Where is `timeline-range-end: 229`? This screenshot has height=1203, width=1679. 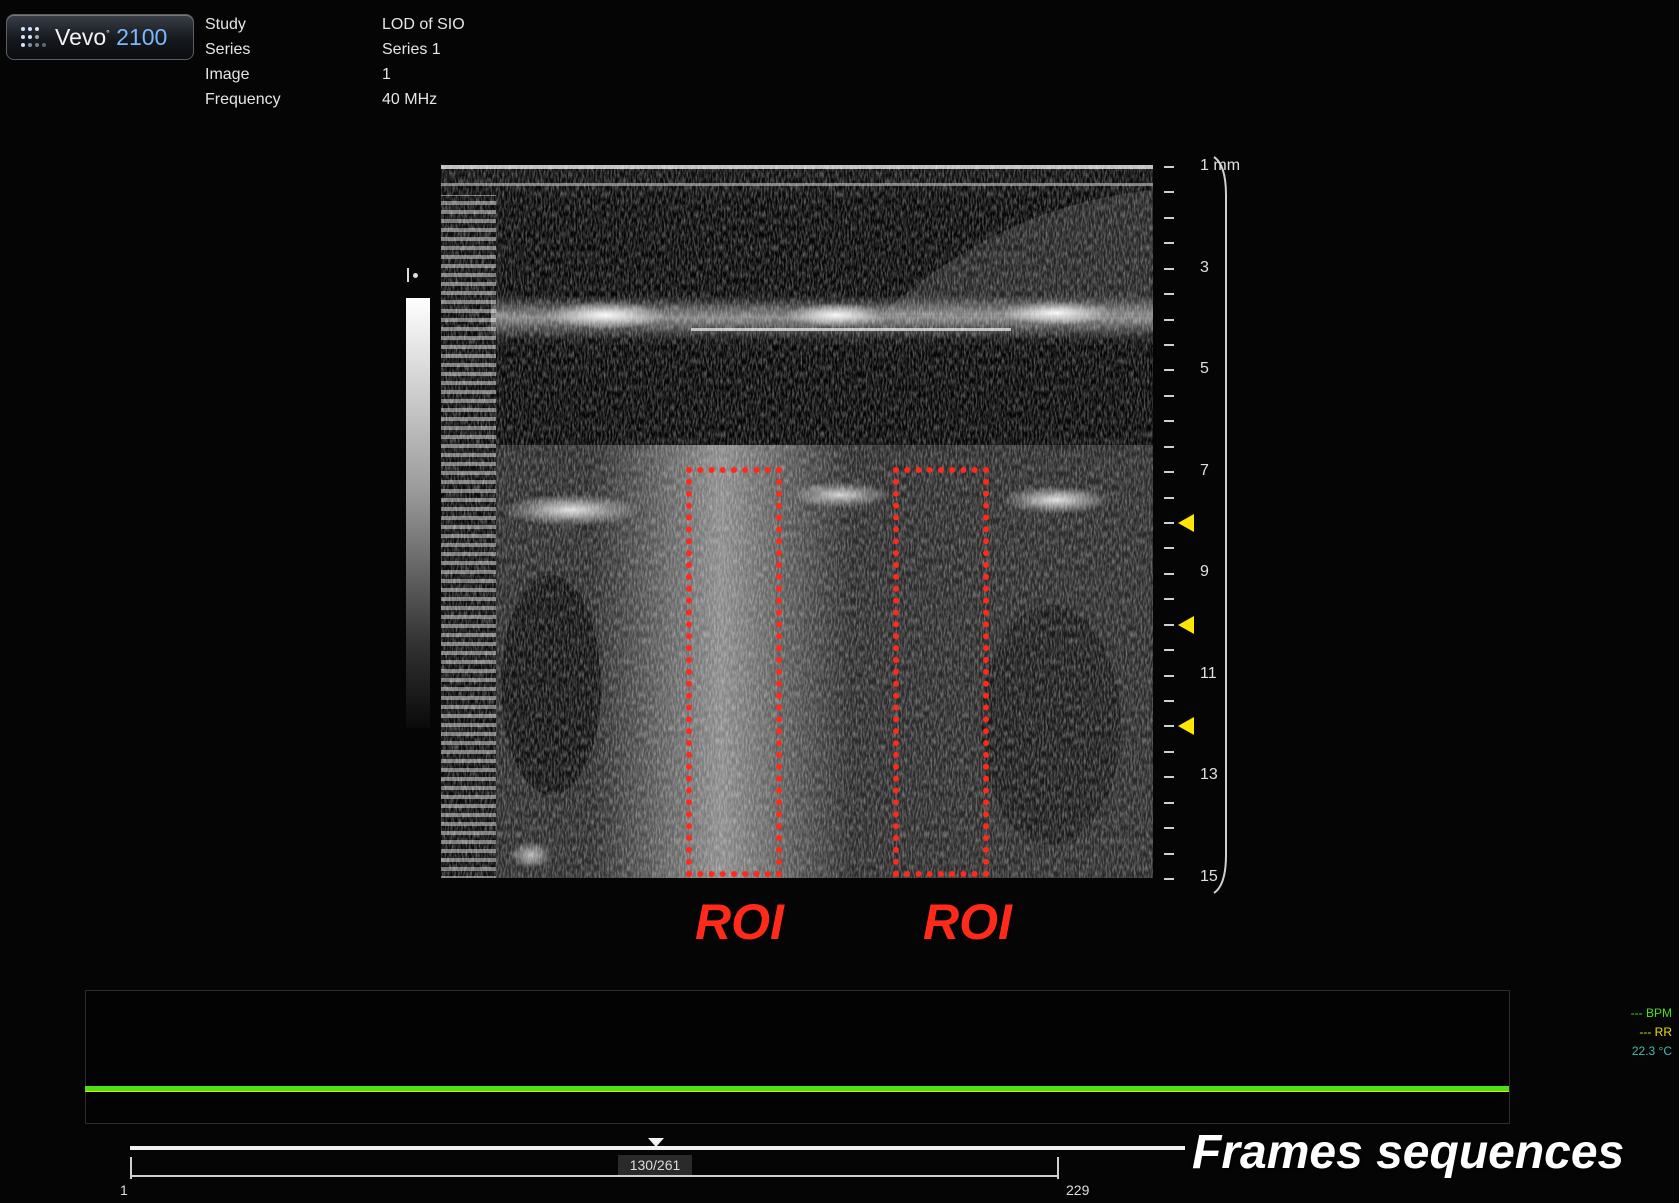 timeline-range-end: 229 is located at coordinates (1078, 1190).